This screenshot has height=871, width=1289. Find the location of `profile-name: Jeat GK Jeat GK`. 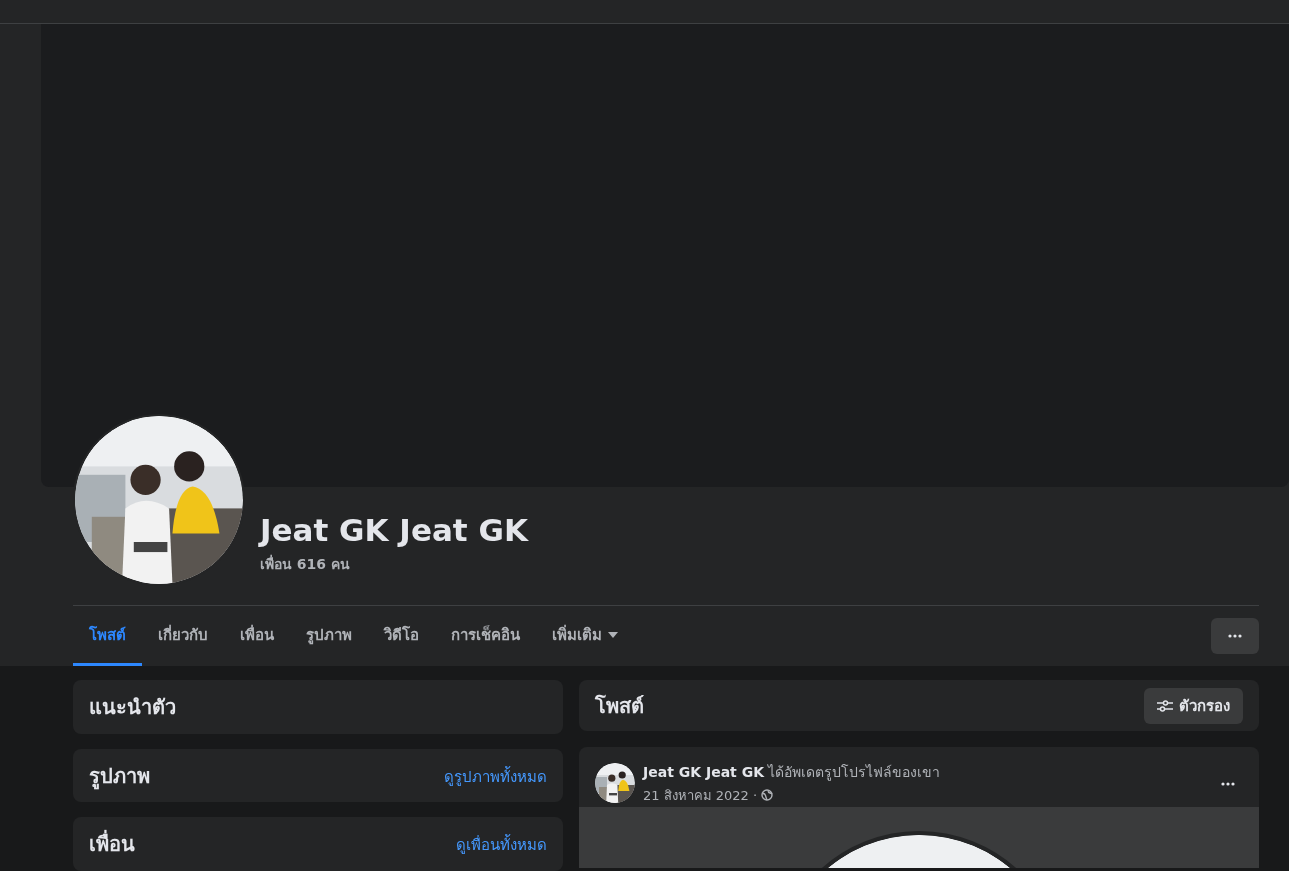

profile-name: Jeat GK Jeat GK is located at coordinates (394, 530).